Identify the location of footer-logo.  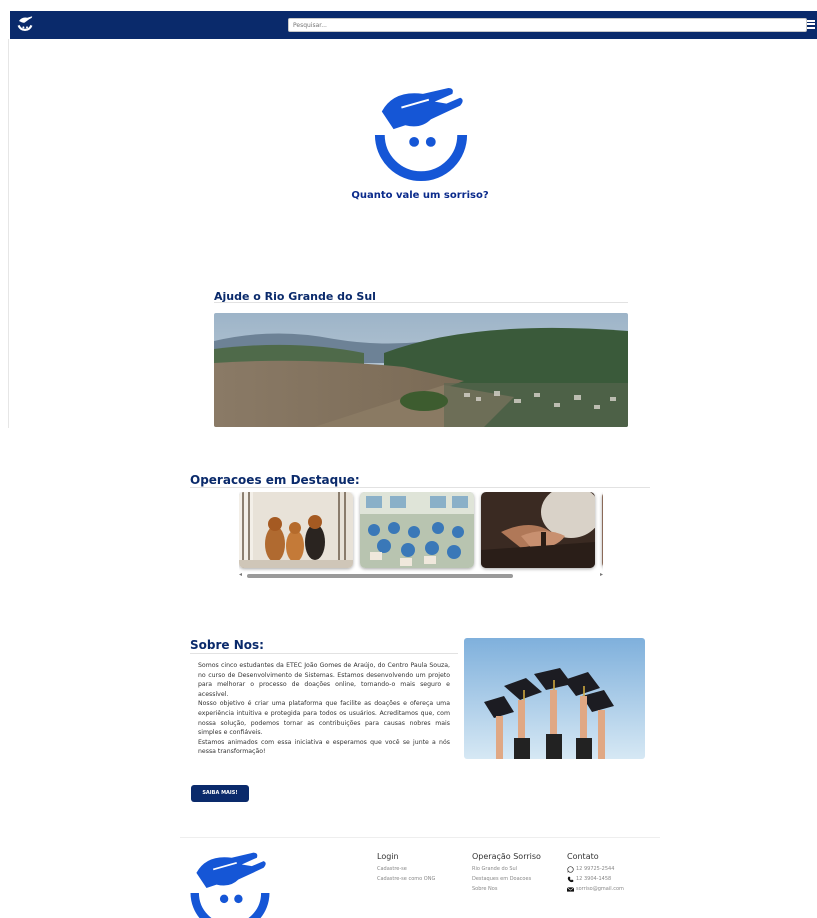
(230, 884).